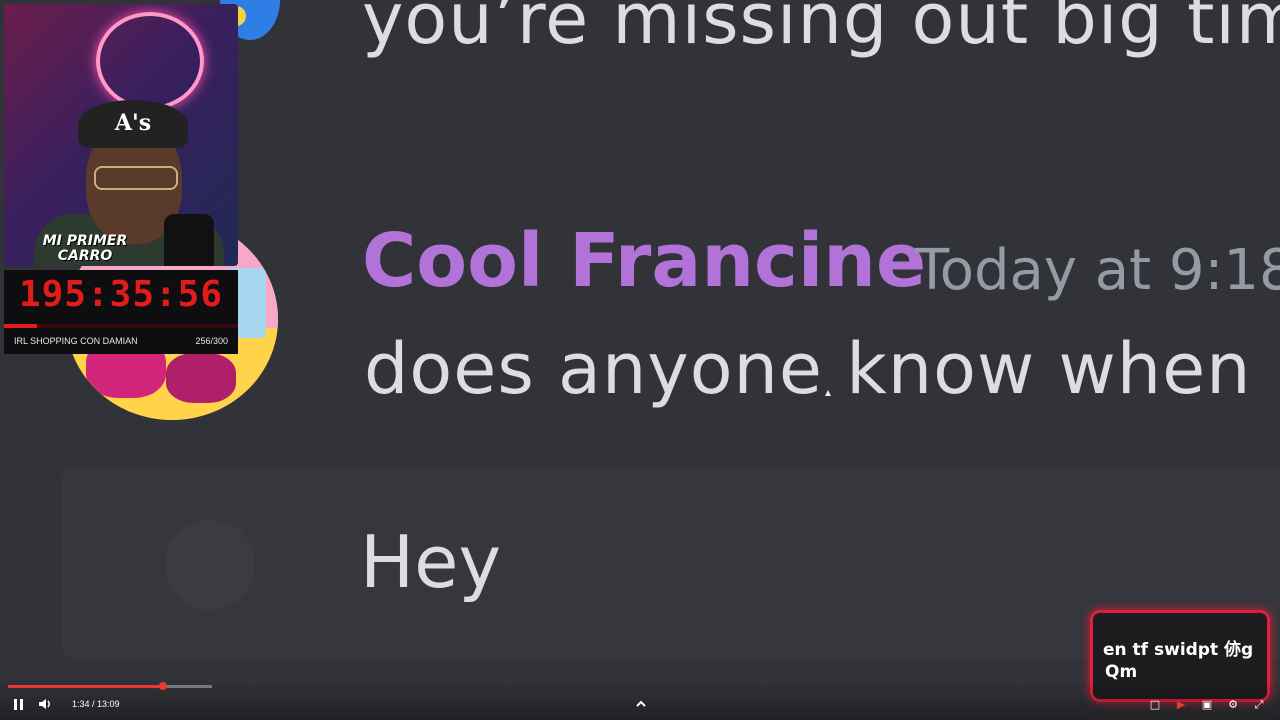 The width and height of the screenshot is (1280, 720). Describe the element at coordinates (76, 341) in the screenshot. I see `timer-goal-title: IRL SHOPPING CON DAMIAN` at that location.